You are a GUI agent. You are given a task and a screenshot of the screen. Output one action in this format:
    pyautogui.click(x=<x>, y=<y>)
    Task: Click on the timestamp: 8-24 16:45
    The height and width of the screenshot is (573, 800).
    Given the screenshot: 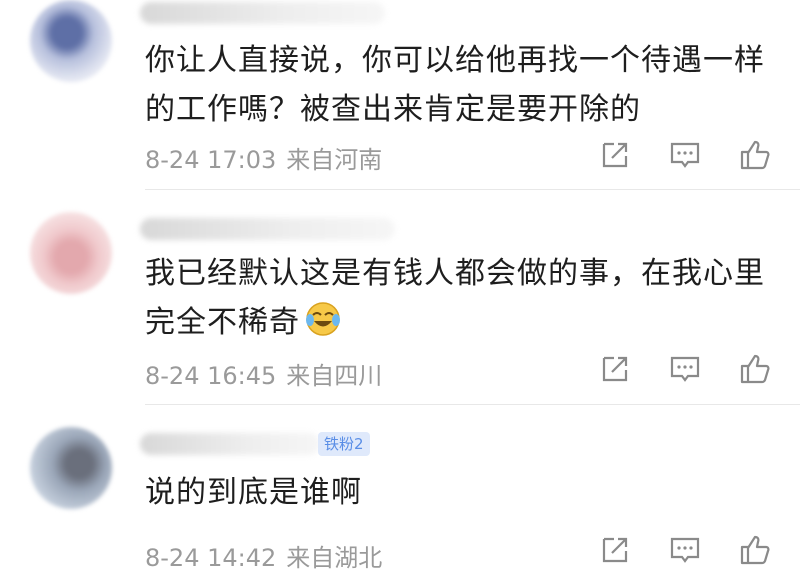 What is the action you would take?
    pyautogui.click(x=211, y=376)
    